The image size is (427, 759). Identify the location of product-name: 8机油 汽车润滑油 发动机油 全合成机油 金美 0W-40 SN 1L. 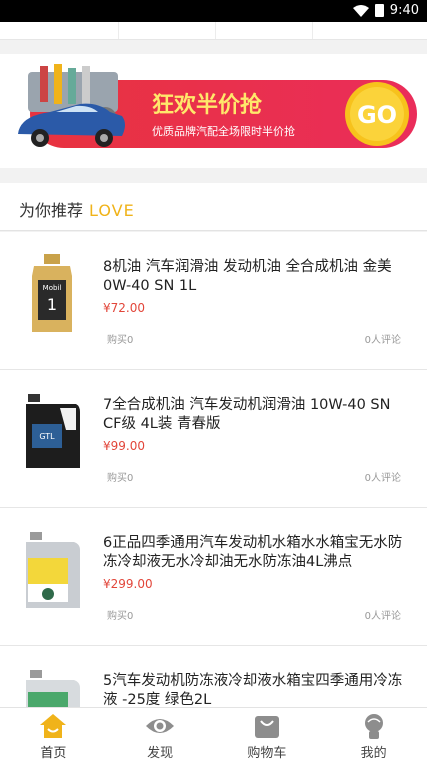
(247, 276).